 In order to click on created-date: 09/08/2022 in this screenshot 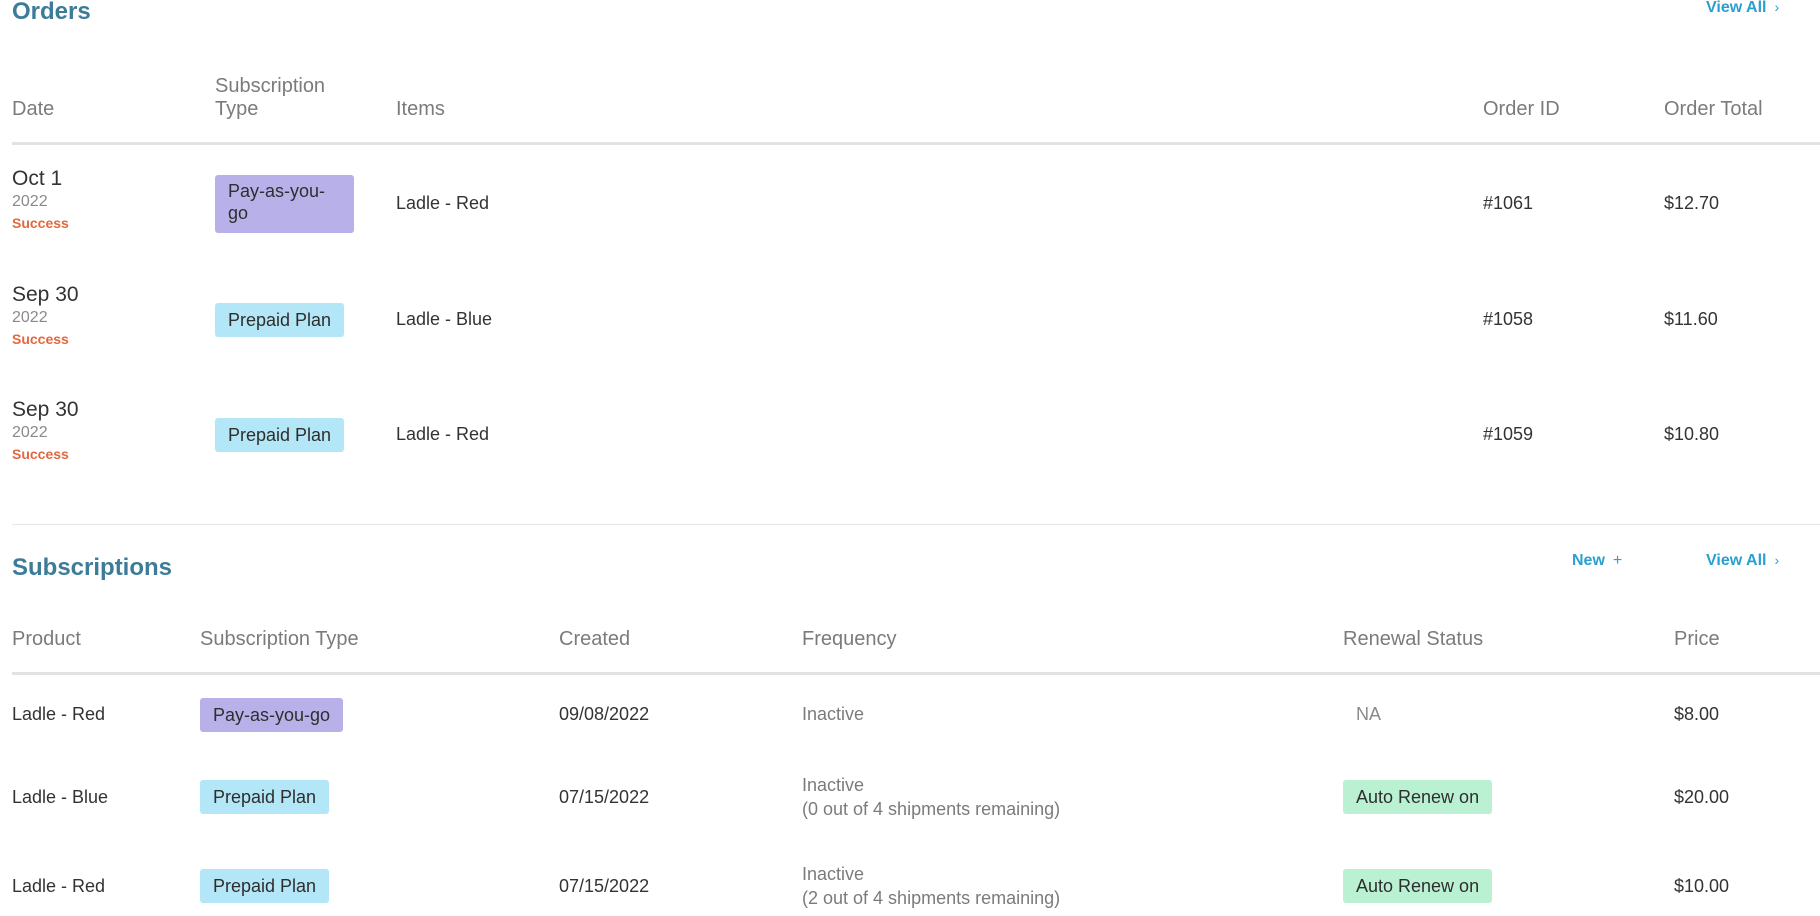, I will do `click(604, 714)`.